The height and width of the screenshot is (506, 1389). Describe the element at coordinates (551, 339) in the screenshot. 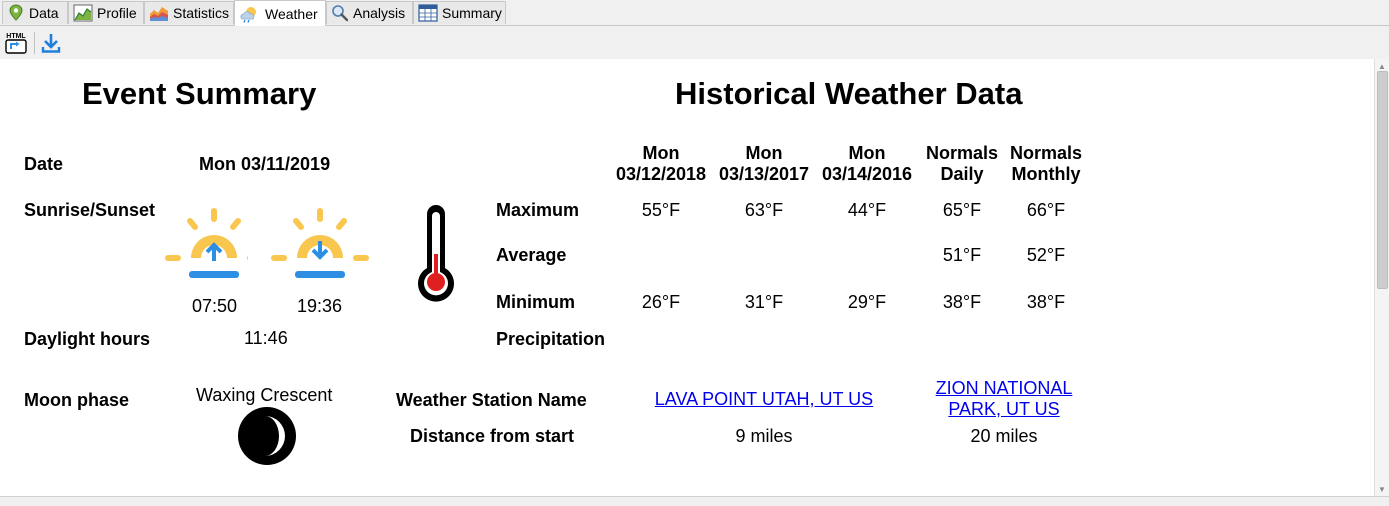

I see `precipitation-label: Precipitation` at that location.